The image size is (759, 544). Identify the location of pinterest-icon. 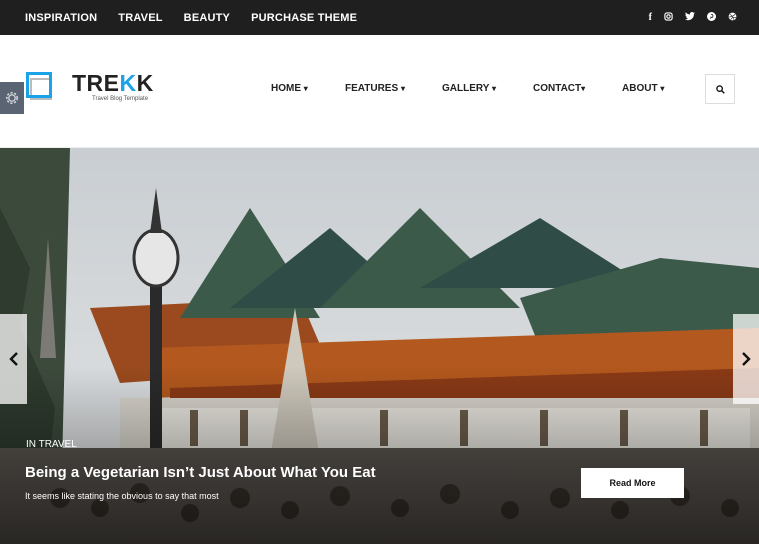
(711, 17).